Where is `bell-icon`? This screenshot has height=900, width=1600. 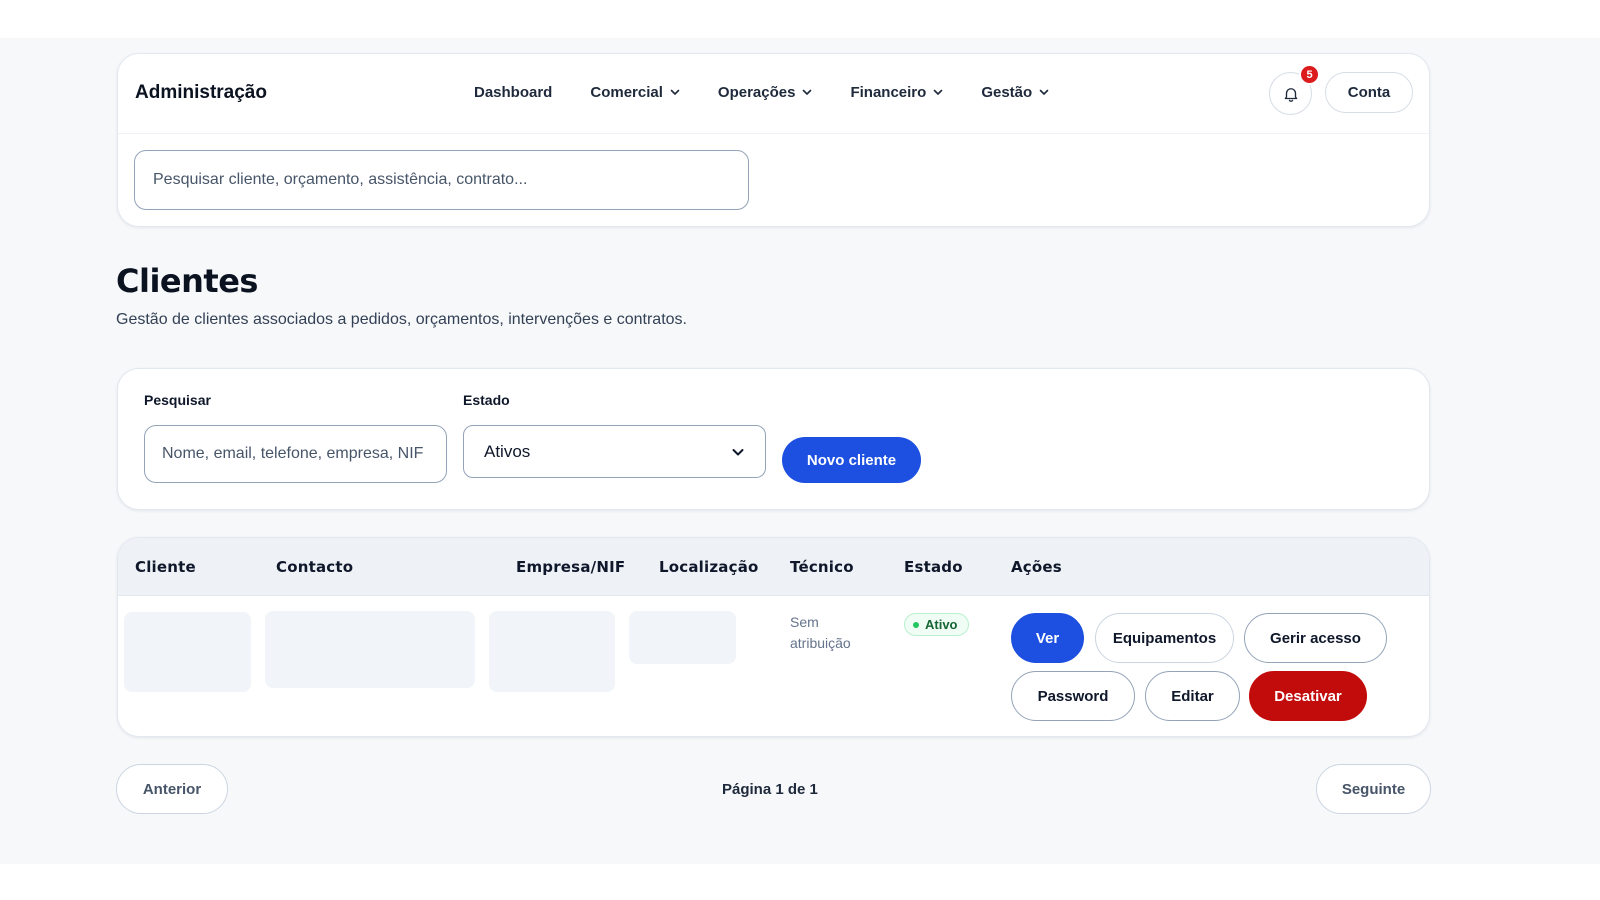
bell-icon is located at coordinates (1290, 94).